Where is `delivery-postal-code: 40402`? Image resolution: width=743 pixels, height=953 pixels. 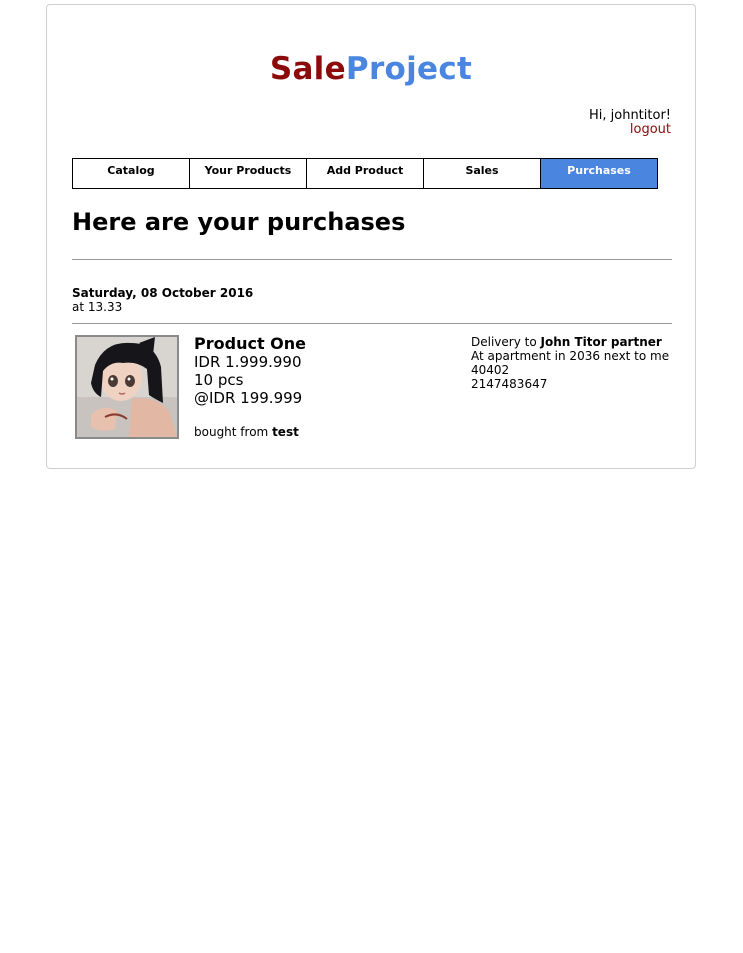
delivery-postal-code: 40402 is located at coordinates (490, 370).